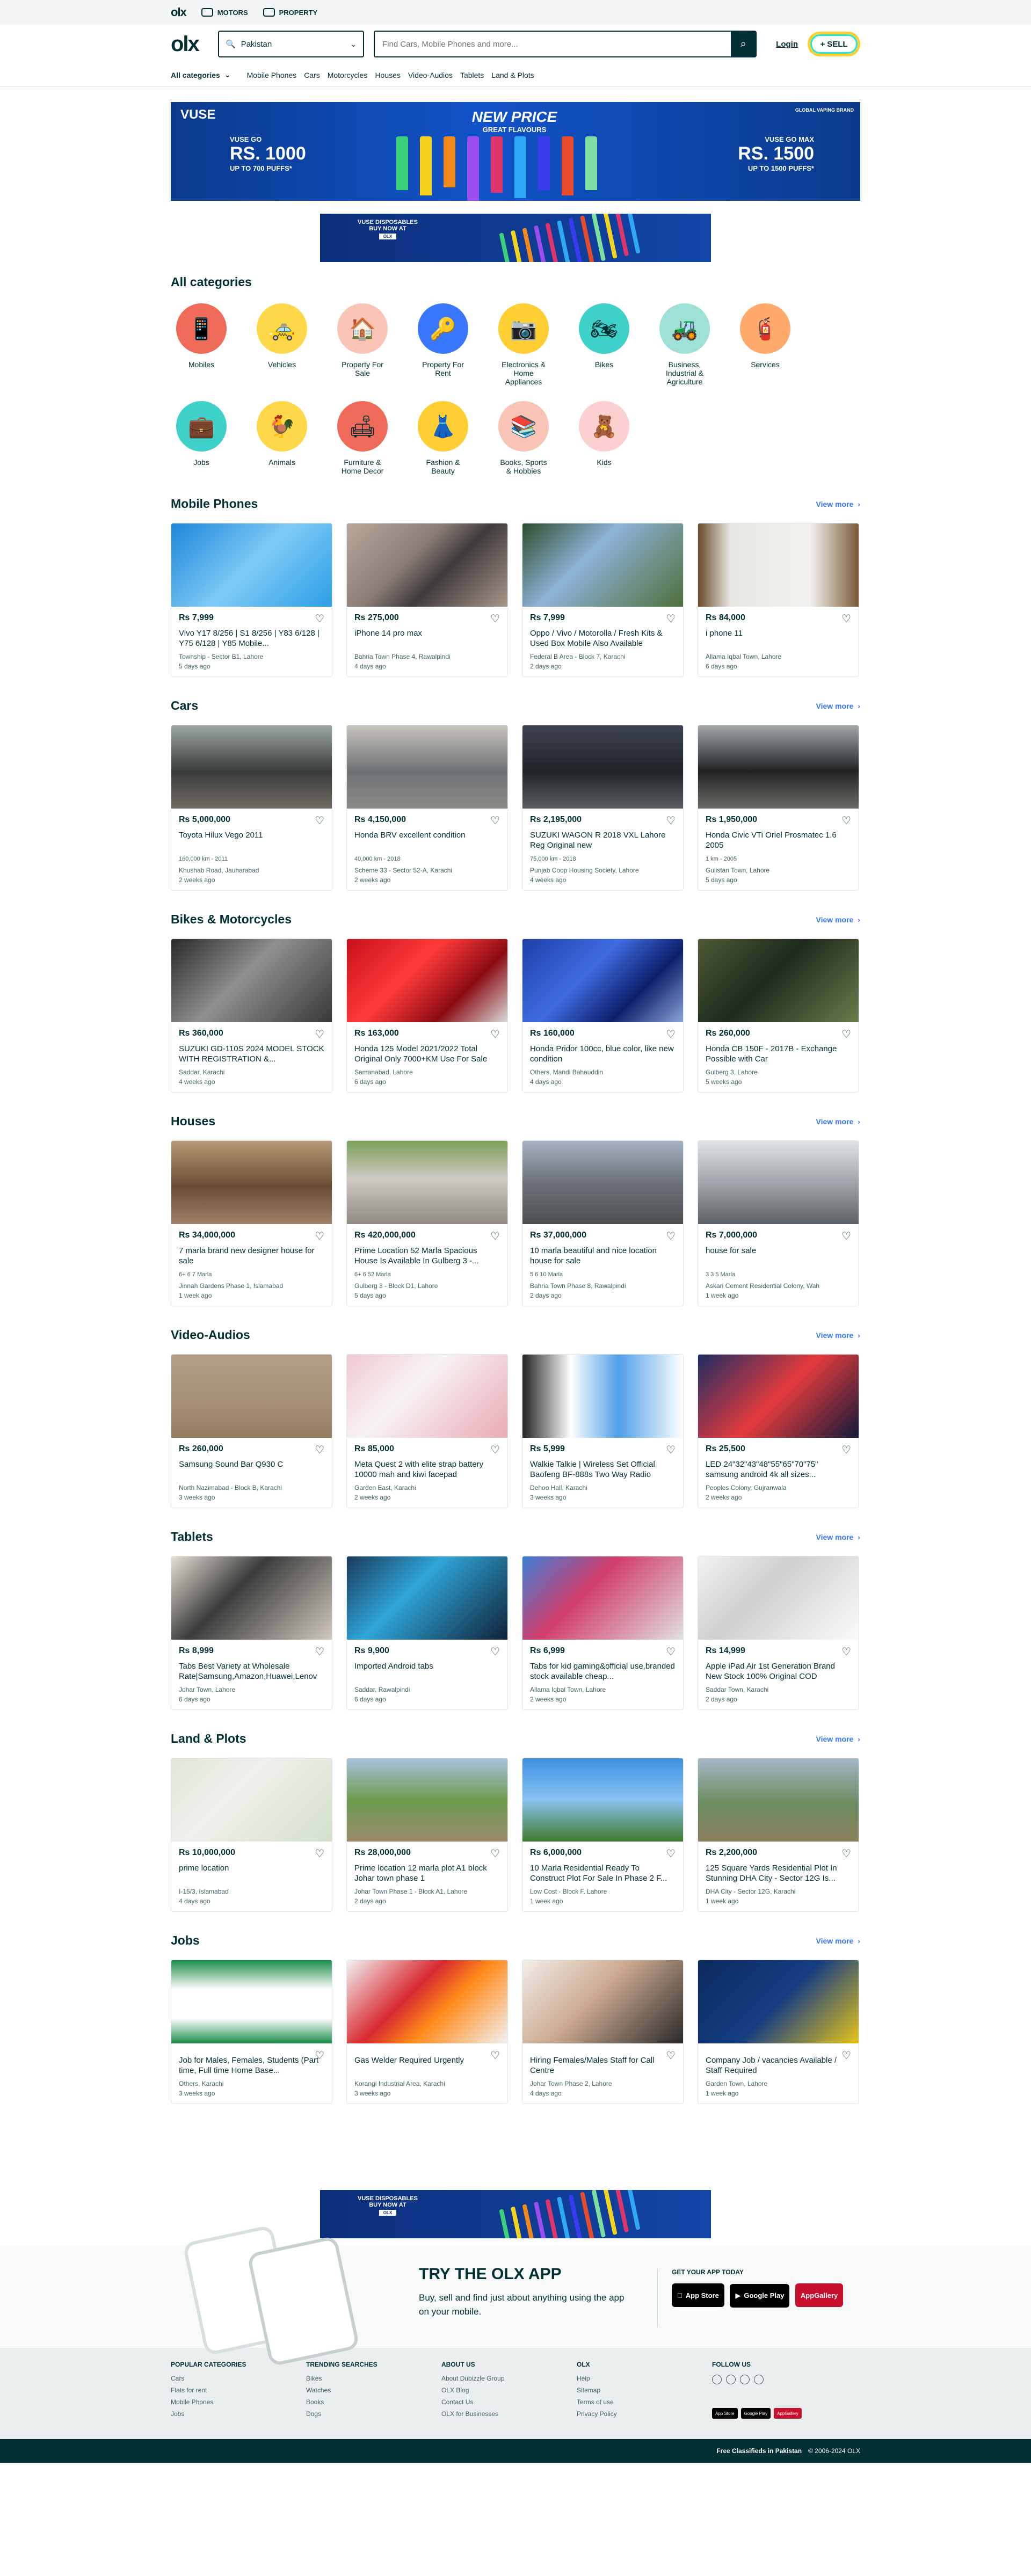  I want to click on category-item: 📷 Electronics & Home Appliances, so click(523, 344).